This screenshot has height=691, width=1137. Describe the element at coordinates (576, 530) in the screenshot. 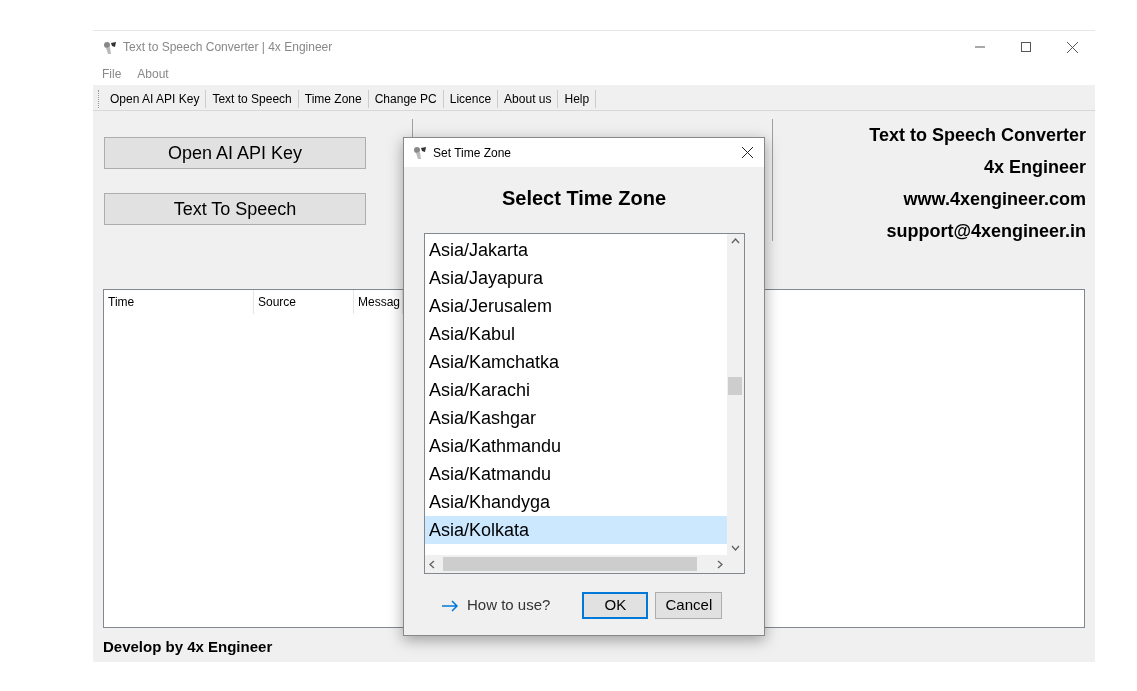

I see `list-item: Asia/Kolkata` at that location.